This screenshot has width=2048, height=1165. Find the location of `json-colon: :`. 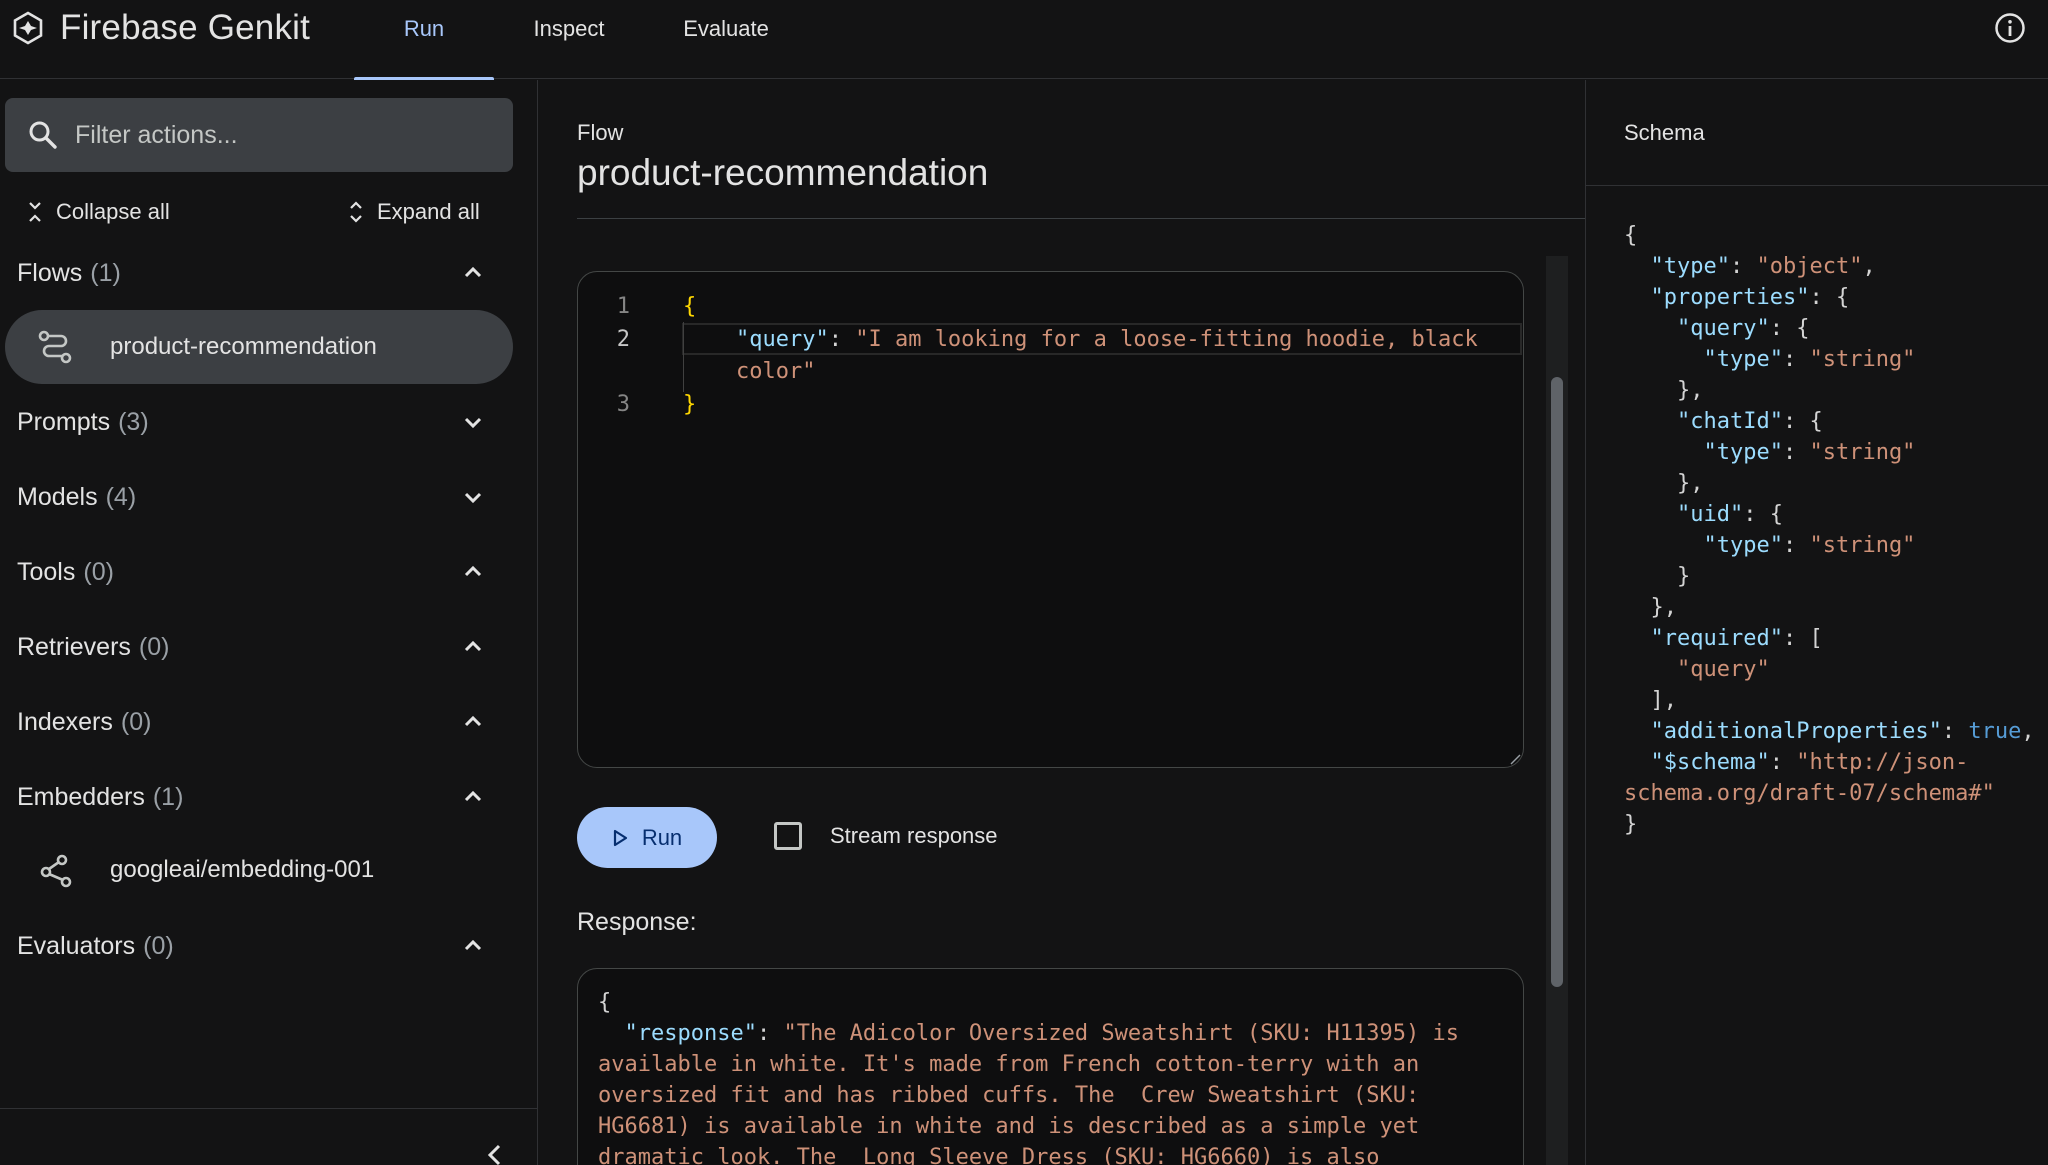

json-colon: : is located at coordinates (842, 339).